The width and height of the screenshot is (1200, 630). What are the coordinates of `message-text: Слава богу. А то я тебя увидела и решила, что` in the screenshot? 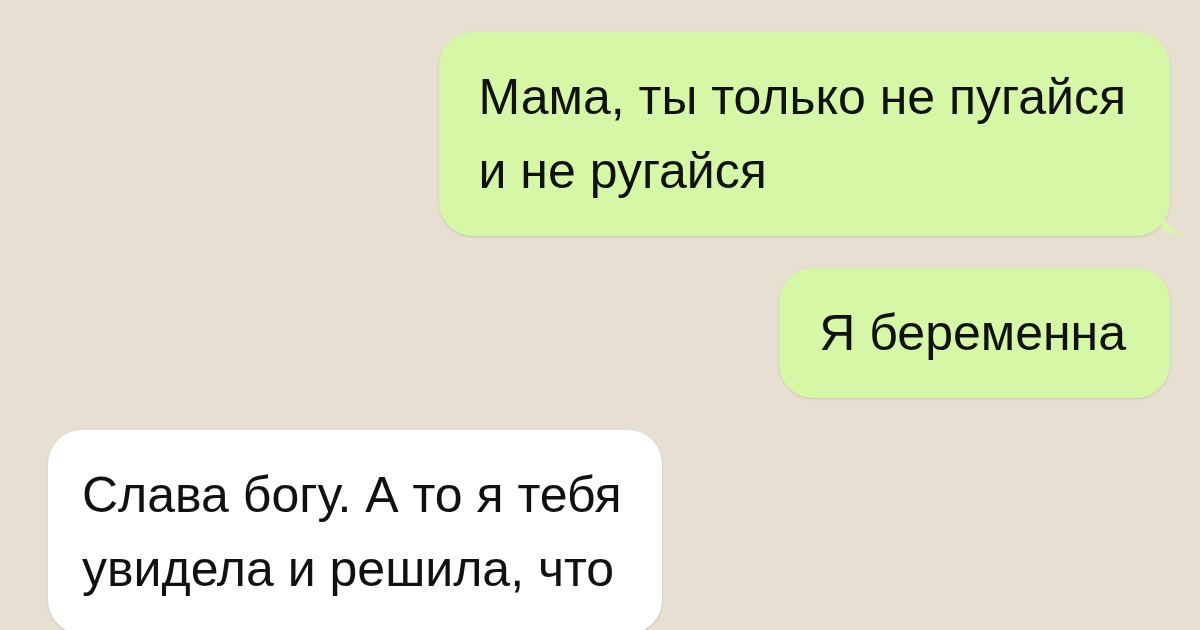 It's located at (352, 532).